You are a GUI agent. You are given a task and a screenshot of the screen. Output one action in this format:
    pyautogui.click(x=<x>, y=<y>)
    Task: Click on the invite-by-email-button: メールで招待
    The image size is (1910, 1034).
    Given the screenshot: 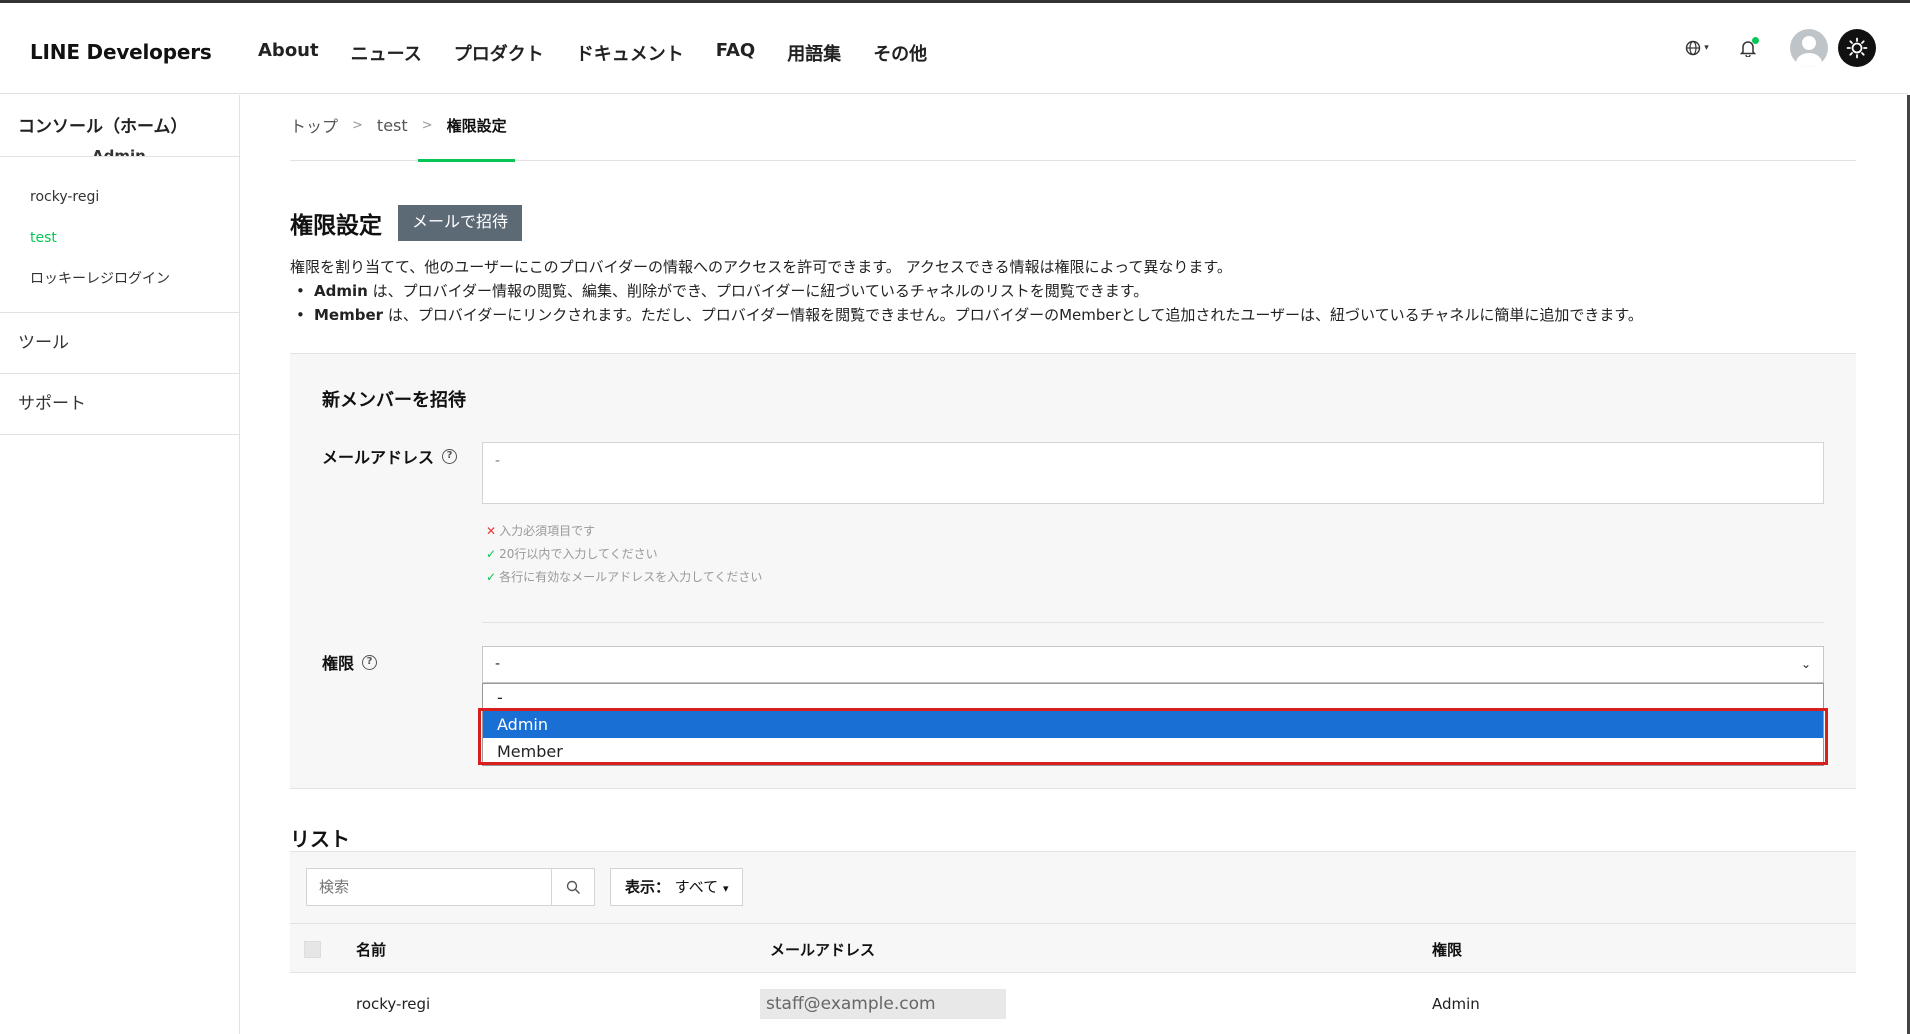 What is the action you would take?
    pyautogui.click(x=460, y=223)
    